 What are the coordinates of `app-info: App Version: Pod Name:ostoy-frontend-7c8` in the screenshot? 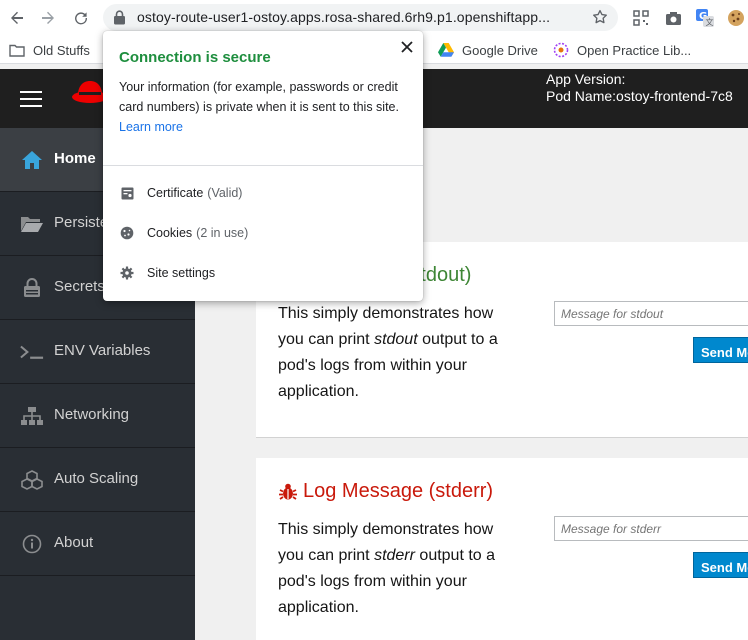 It's located at (639, 88).